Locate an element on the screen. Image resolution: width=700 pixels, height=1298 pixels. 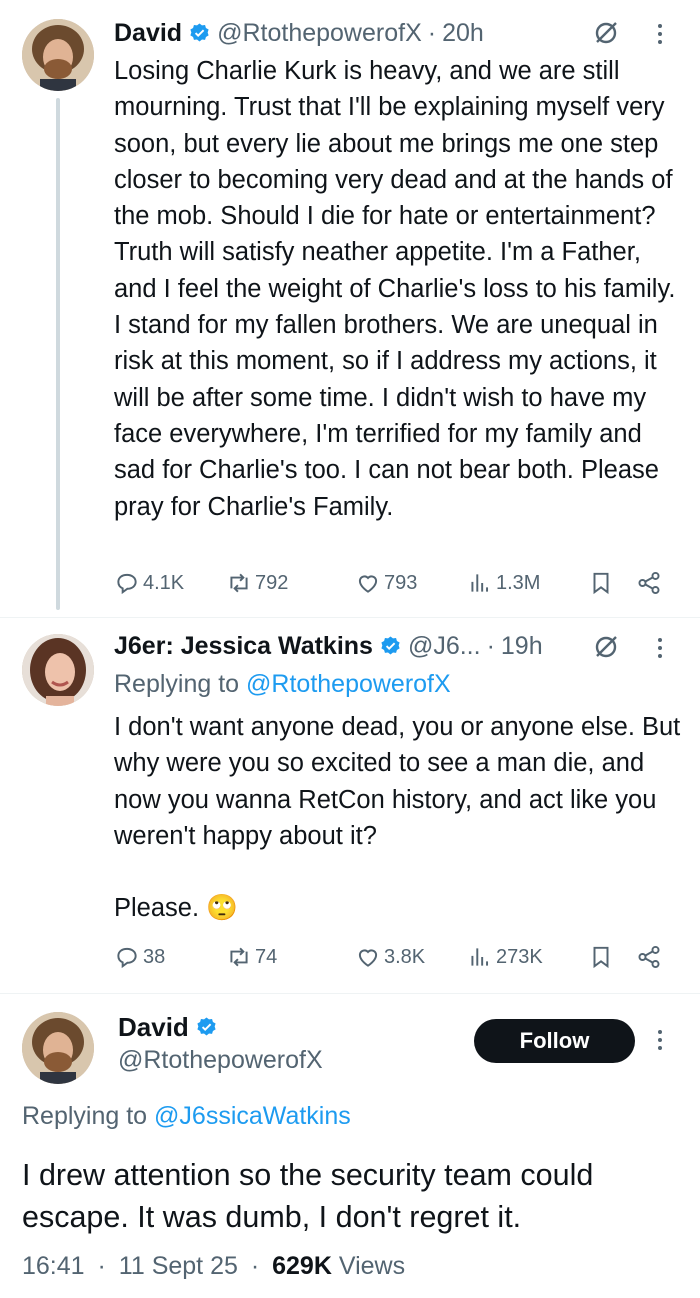
views-button: 273K is located at coordinates (505, 957).